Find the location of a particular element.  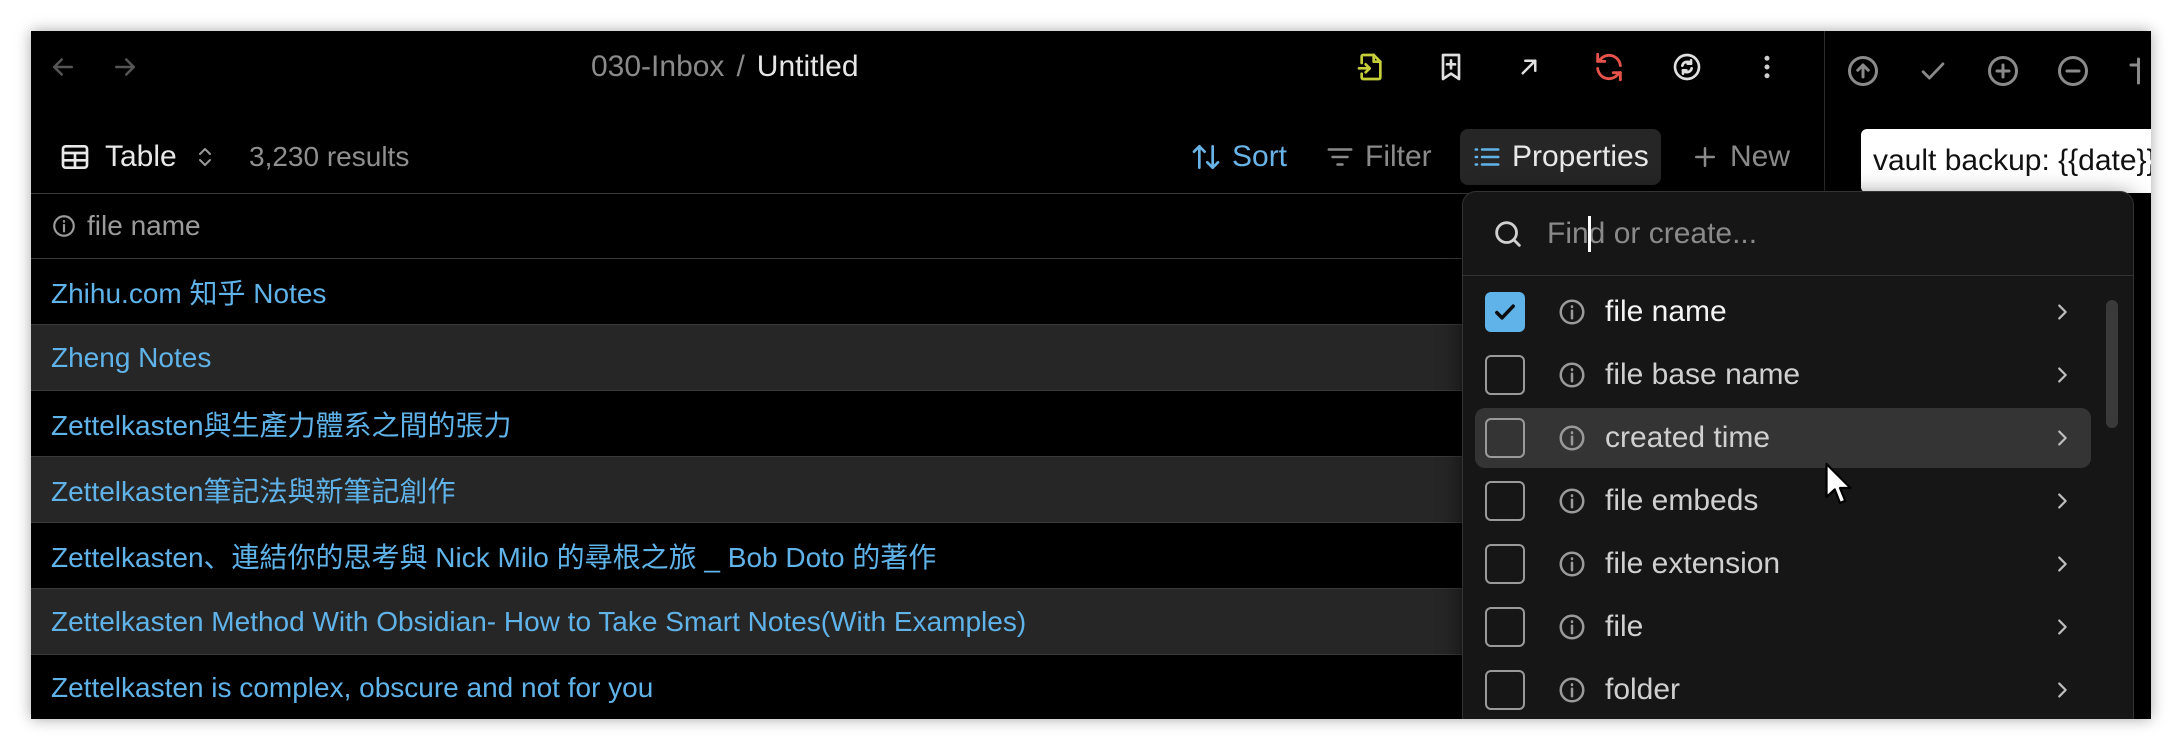

table-icon is located at coordinates (75, 157).